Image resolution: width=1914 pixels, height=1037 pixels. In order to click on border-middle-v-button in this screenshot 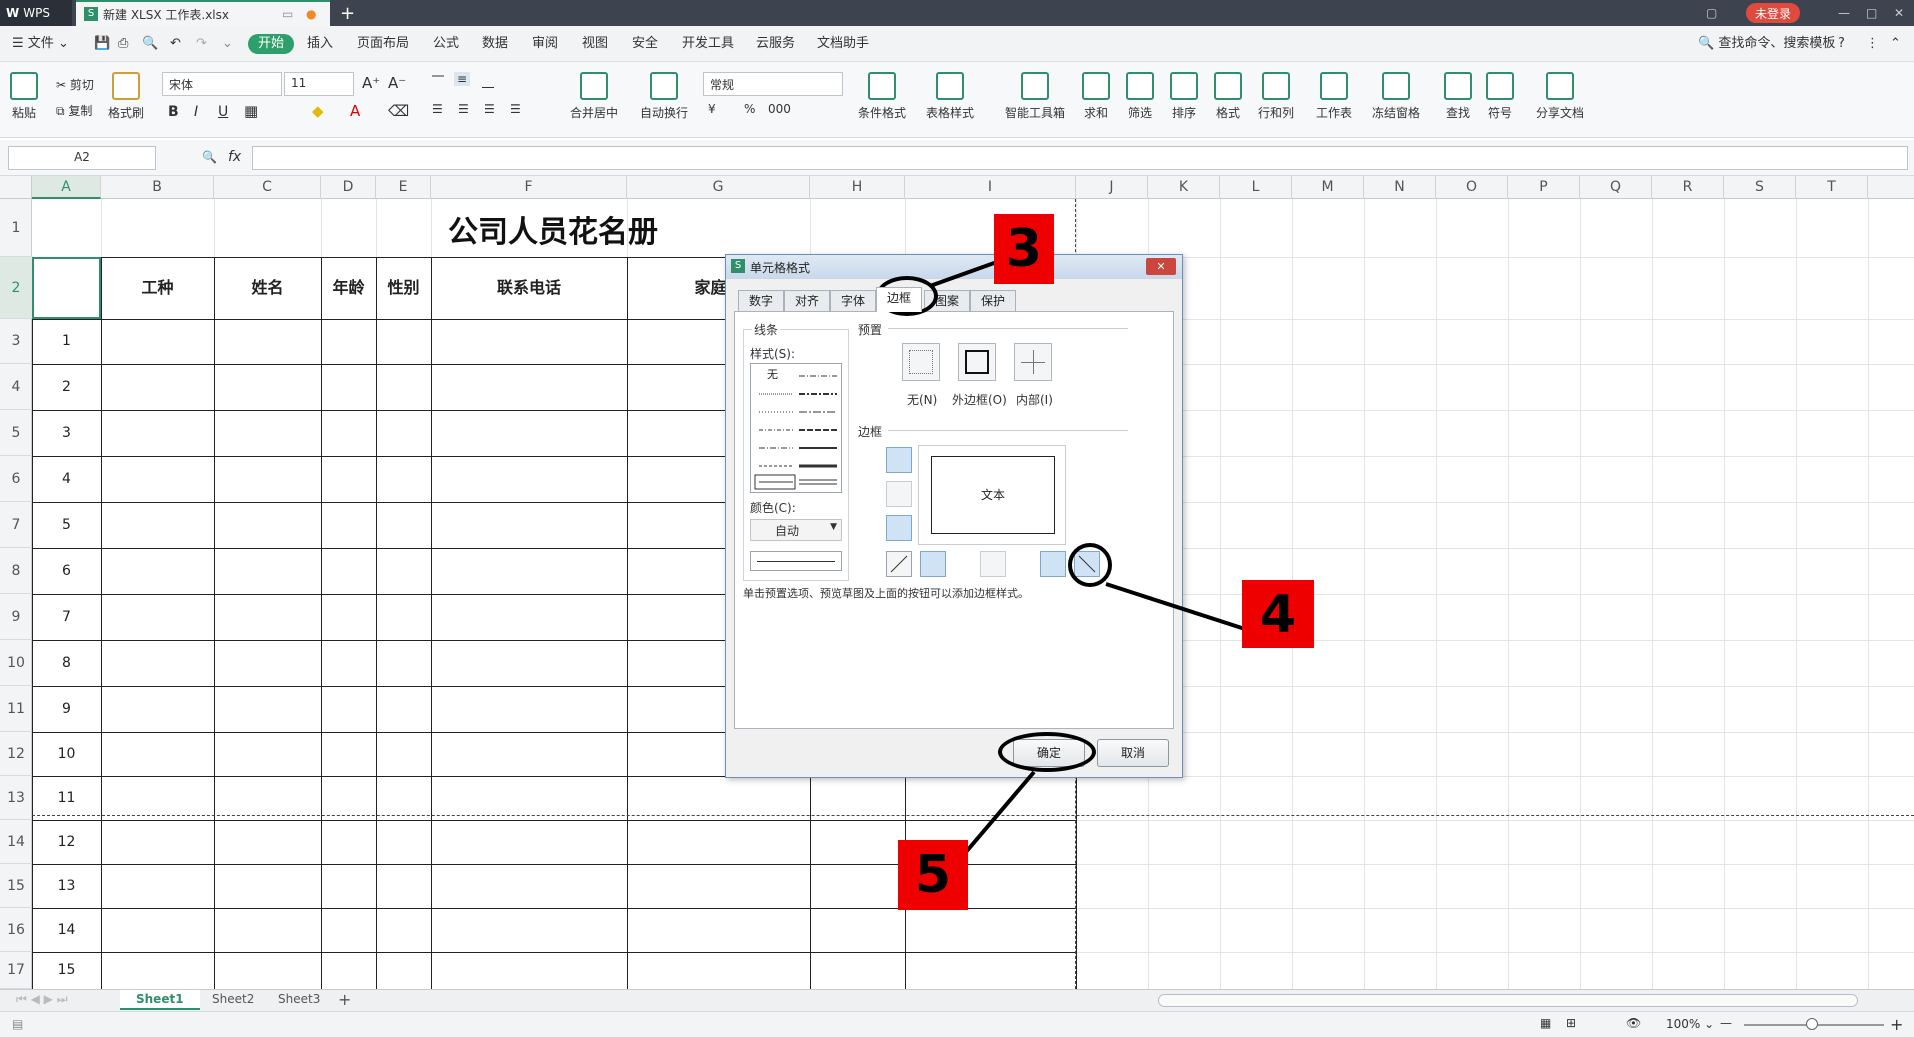, I will do `click(993, 564)`.